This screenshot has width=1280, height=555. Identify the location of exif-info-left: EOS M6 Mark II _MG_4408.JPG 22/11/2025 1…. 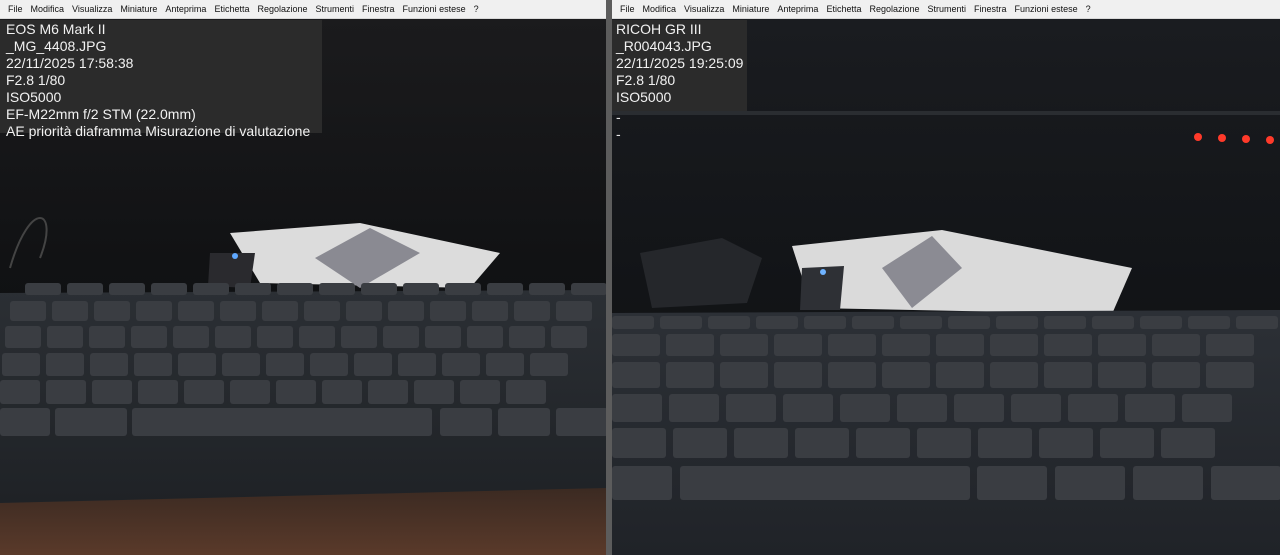
(161, 79).